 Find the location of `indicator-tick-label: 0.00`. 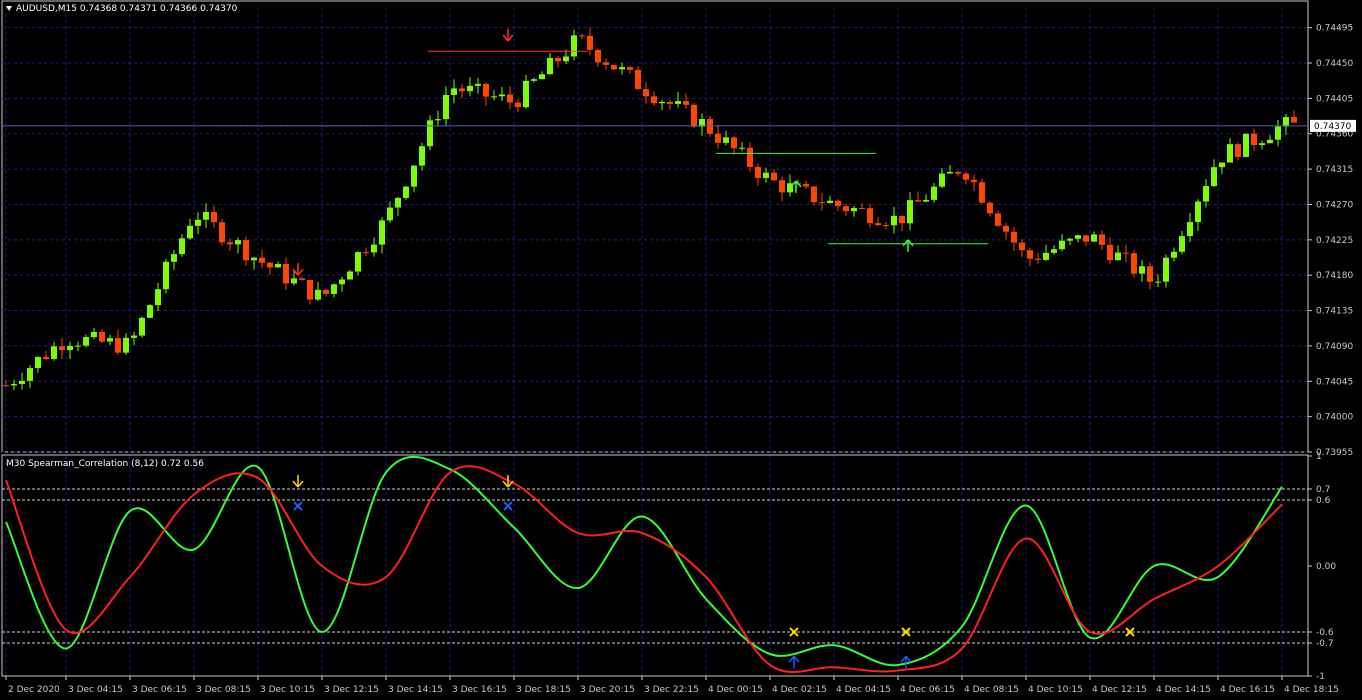

indicator-tick-label: 0.00 is located at coordinates (1326, 567).